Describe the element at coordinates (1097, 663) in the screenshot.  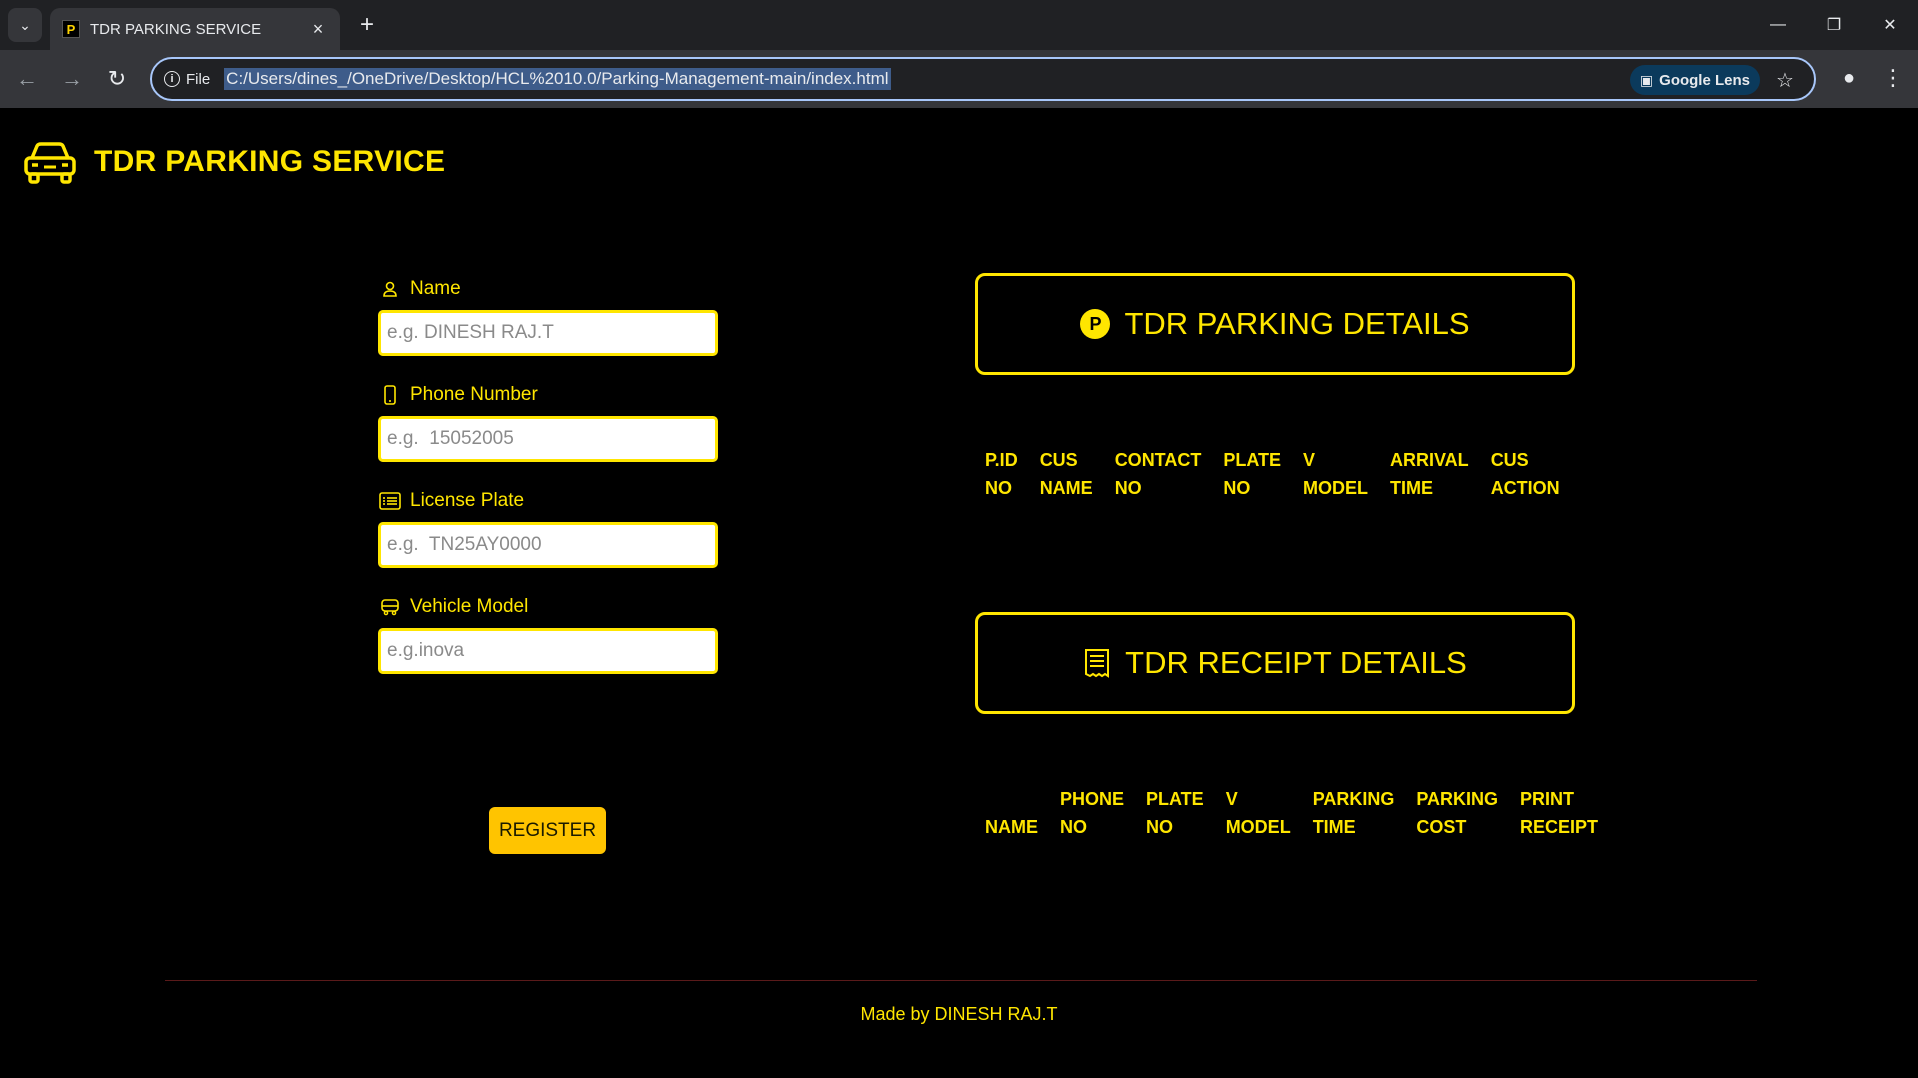
I see `receipt-icon` at that location.